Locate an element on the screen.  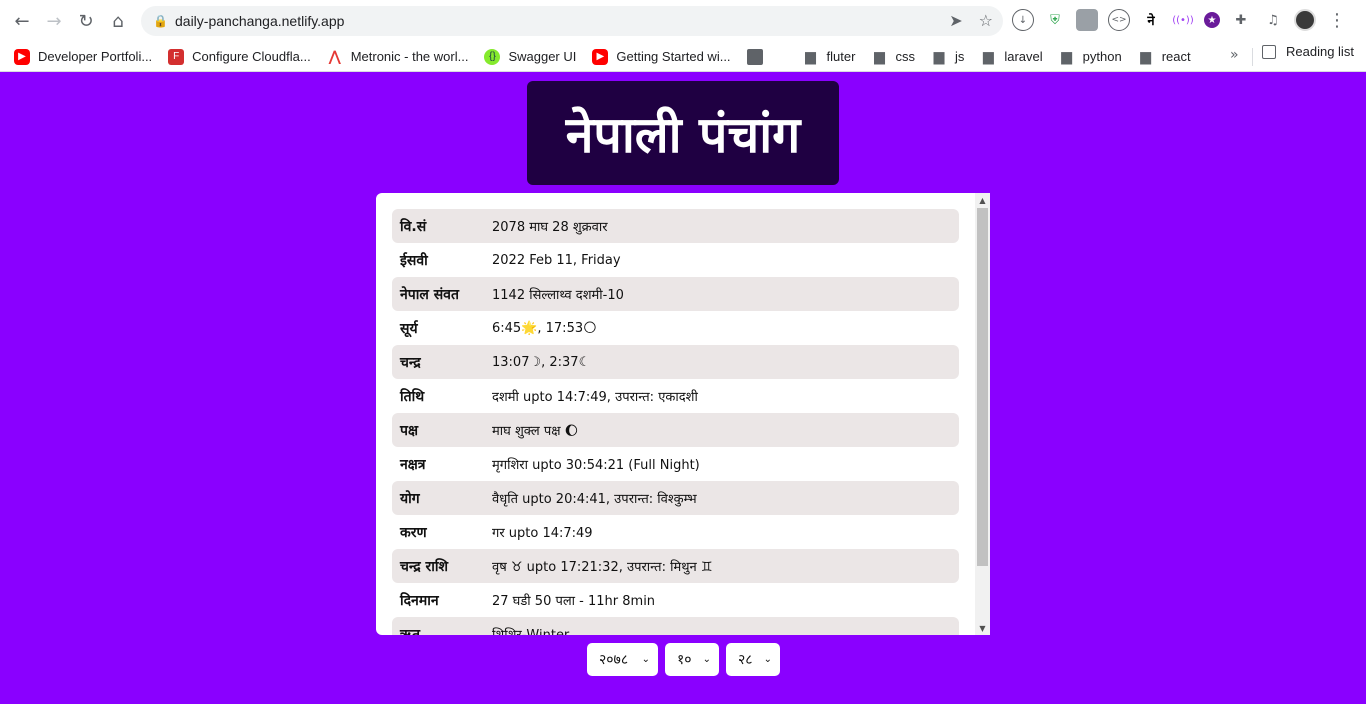
address-bar: 🔒 daily-panchanga.netlify.app ➤ ☆ is located at coordinates (572, 21).